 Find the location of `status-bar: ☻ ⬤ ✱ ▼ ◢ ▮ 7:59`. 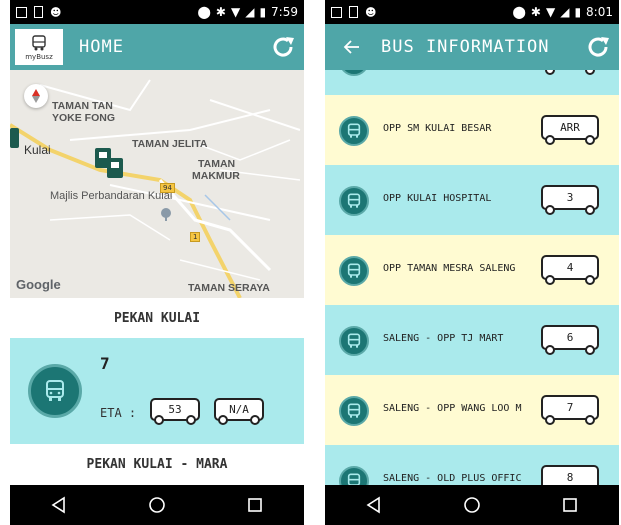

status-bar: ☻ ⬤ ✱ ▼ ◢ ▮ 7:59 is located at coordinates (157, 12).